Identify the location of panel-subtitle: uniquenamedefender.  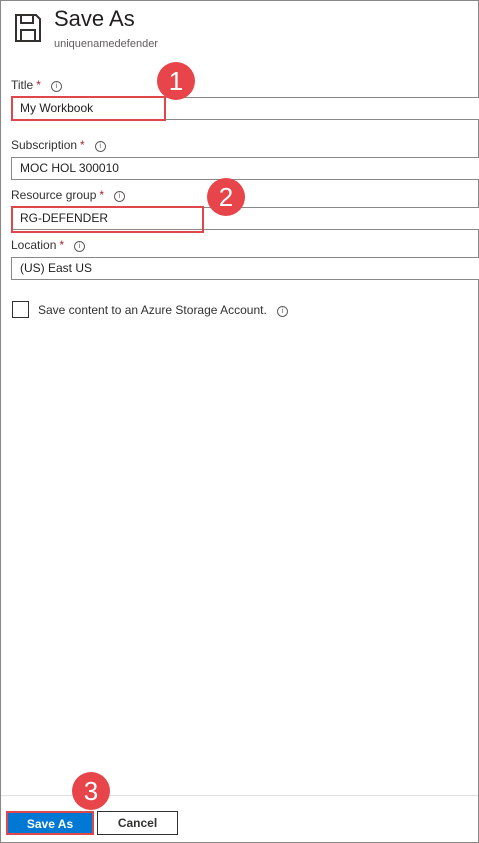
(106, 44).